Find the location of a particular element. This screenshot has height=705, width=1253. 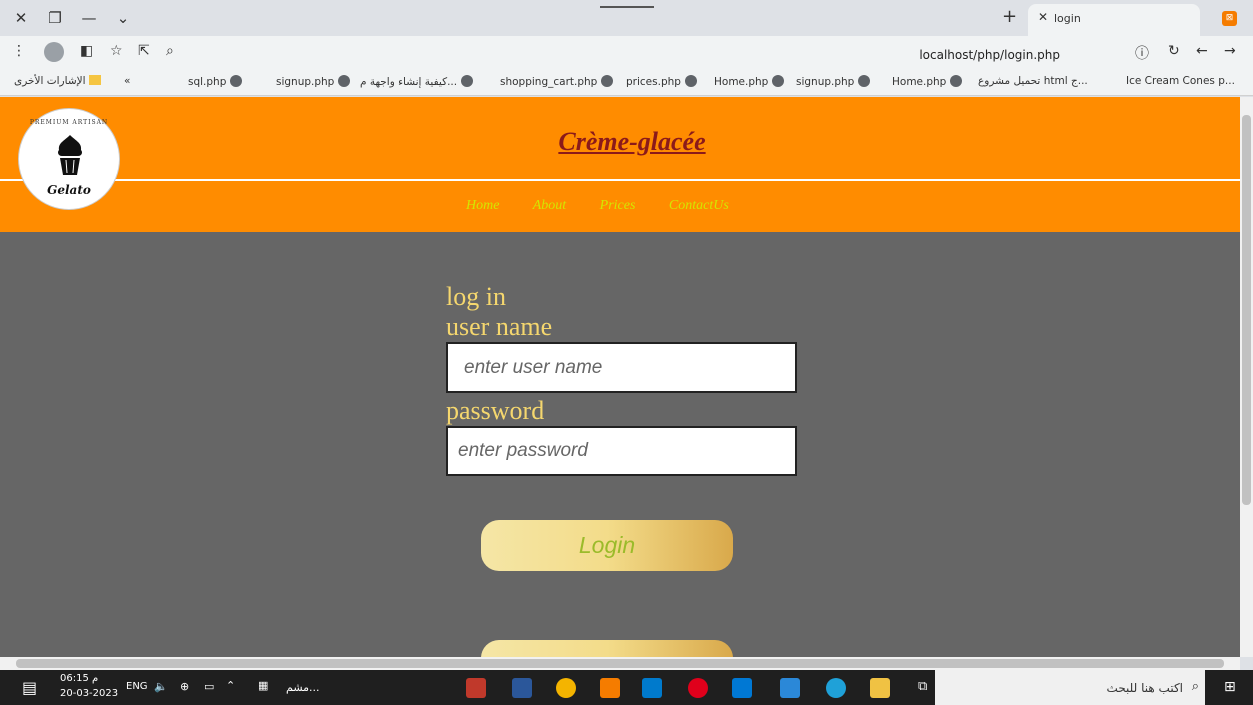

chevron-up-icon: ⌃ is located at coordinates (230, 685).